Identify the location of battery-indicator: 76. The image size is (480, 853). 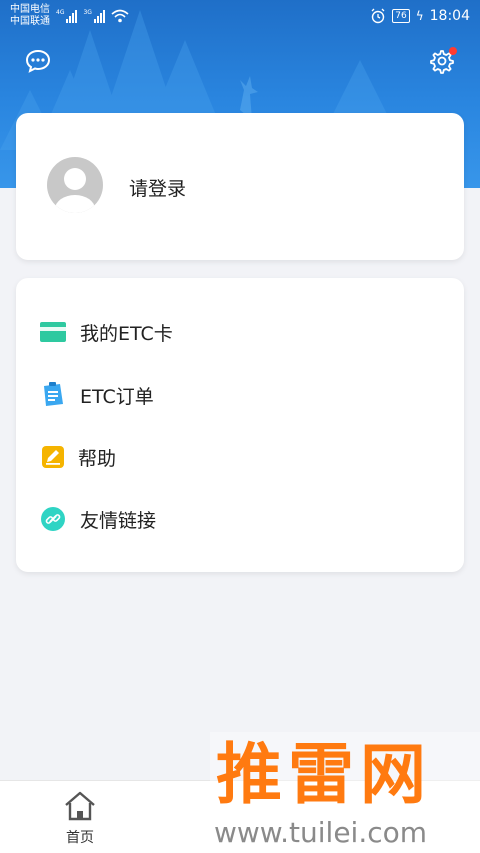
(401, 16).